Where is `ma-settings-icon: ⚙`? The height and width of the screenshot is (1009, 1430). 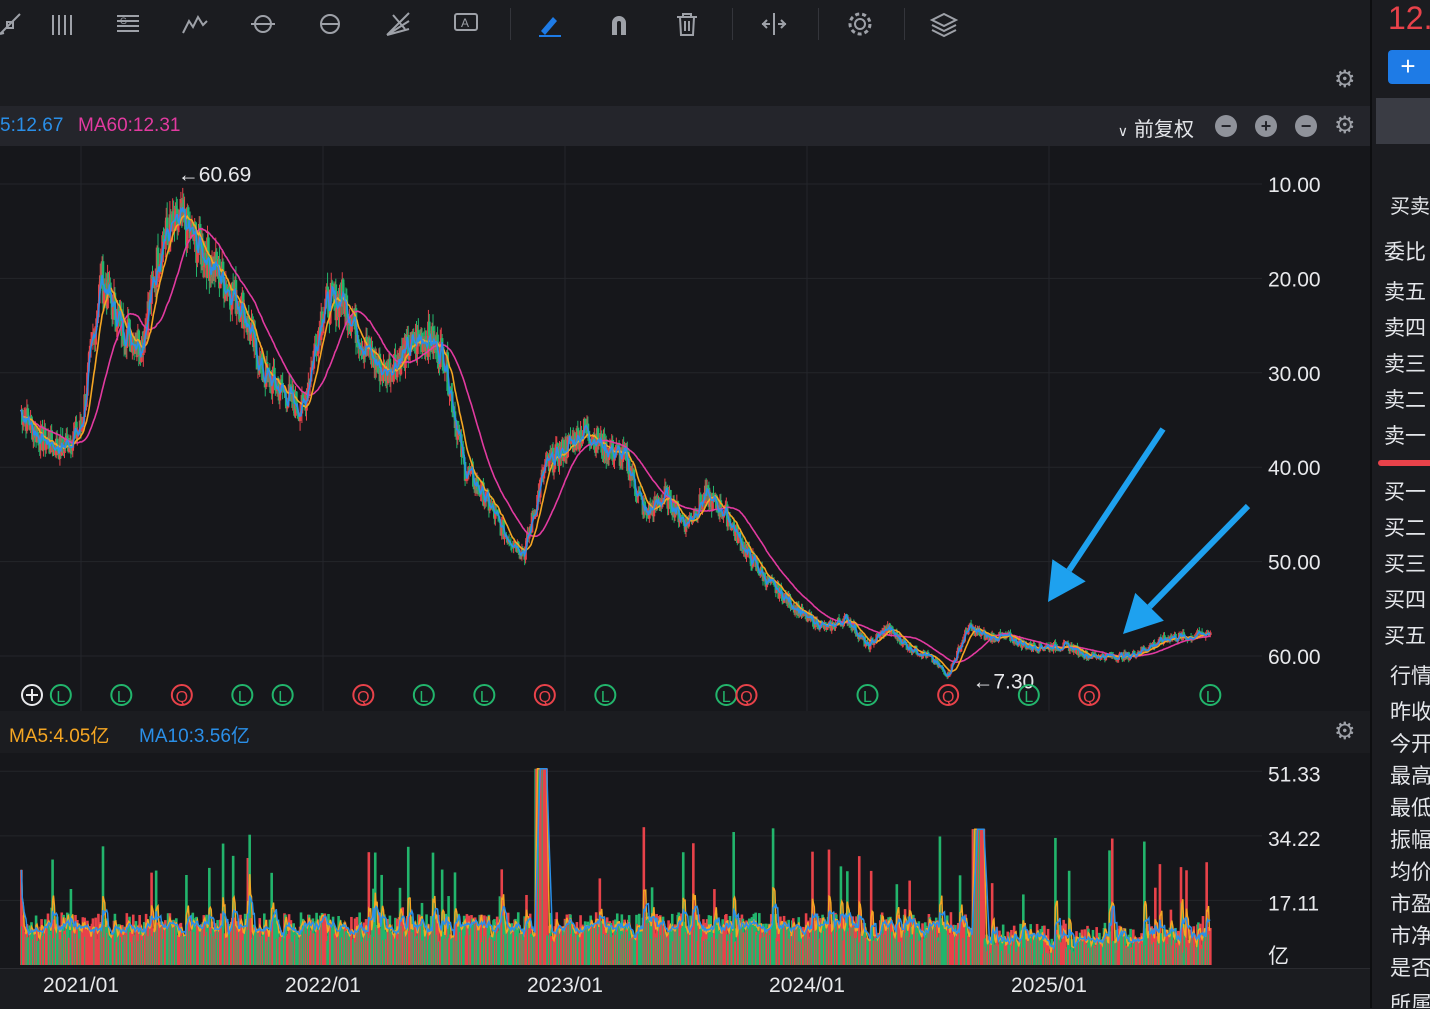
ma-settings-icon: ⚙ is located at coordinates (1345, 126).